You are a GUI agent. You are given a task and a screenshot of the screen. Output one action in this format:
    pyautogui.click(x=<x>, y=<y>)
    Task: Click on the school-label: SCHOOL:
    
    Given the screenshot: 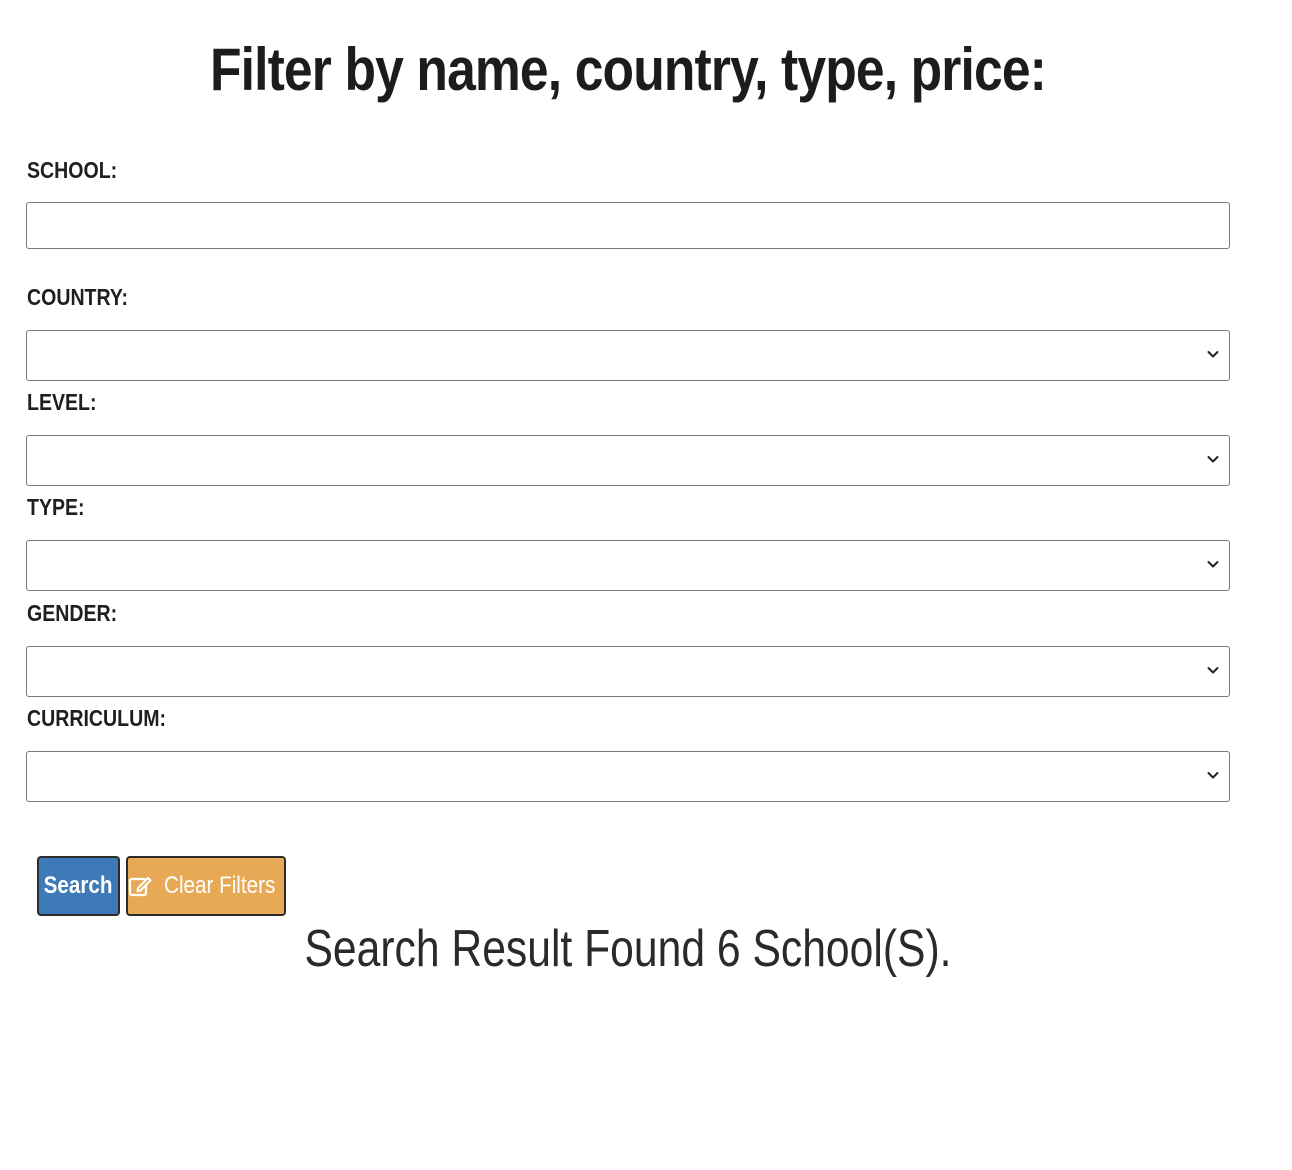 What is the action you would take?
    pyautogui.click(x=72, y=170)
    